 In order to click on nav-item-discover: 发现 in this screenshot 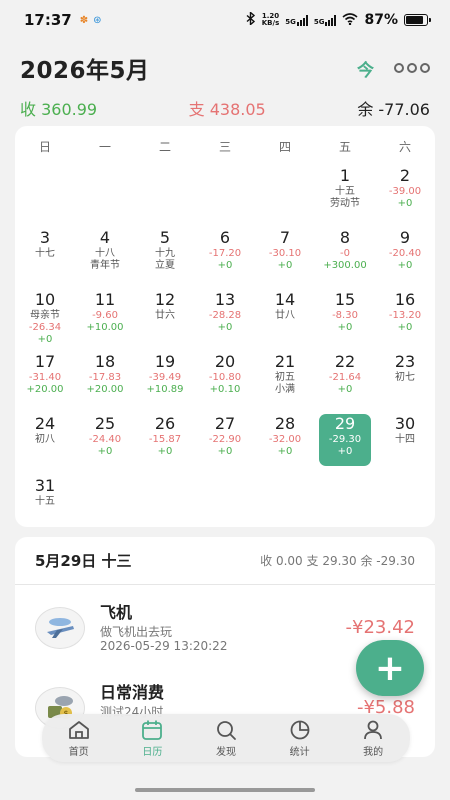, I will do `click(226, 738)`.